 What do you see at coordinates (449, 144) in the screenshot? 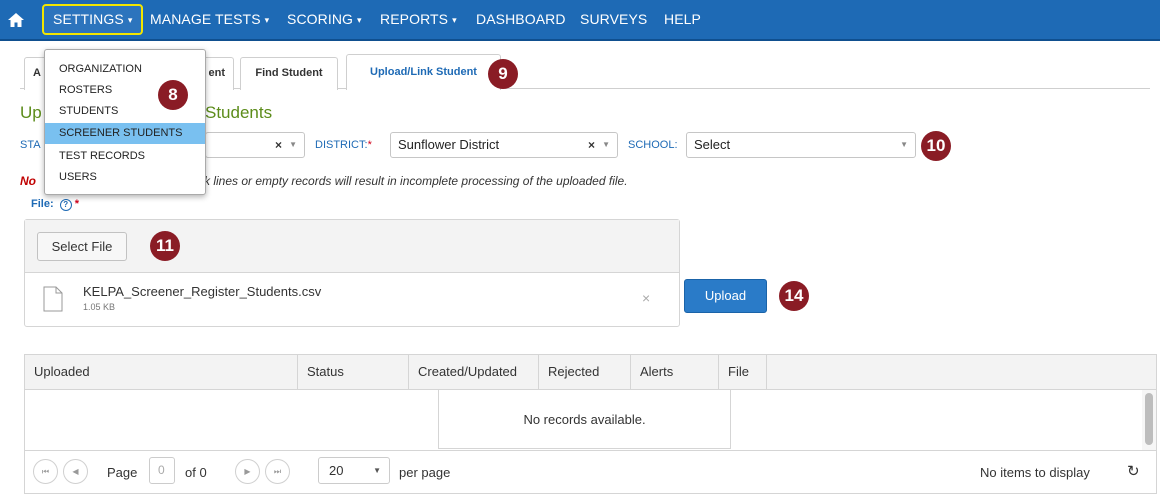
I see `district-select-value: Sunflower District` at bounding box center [449, 144].